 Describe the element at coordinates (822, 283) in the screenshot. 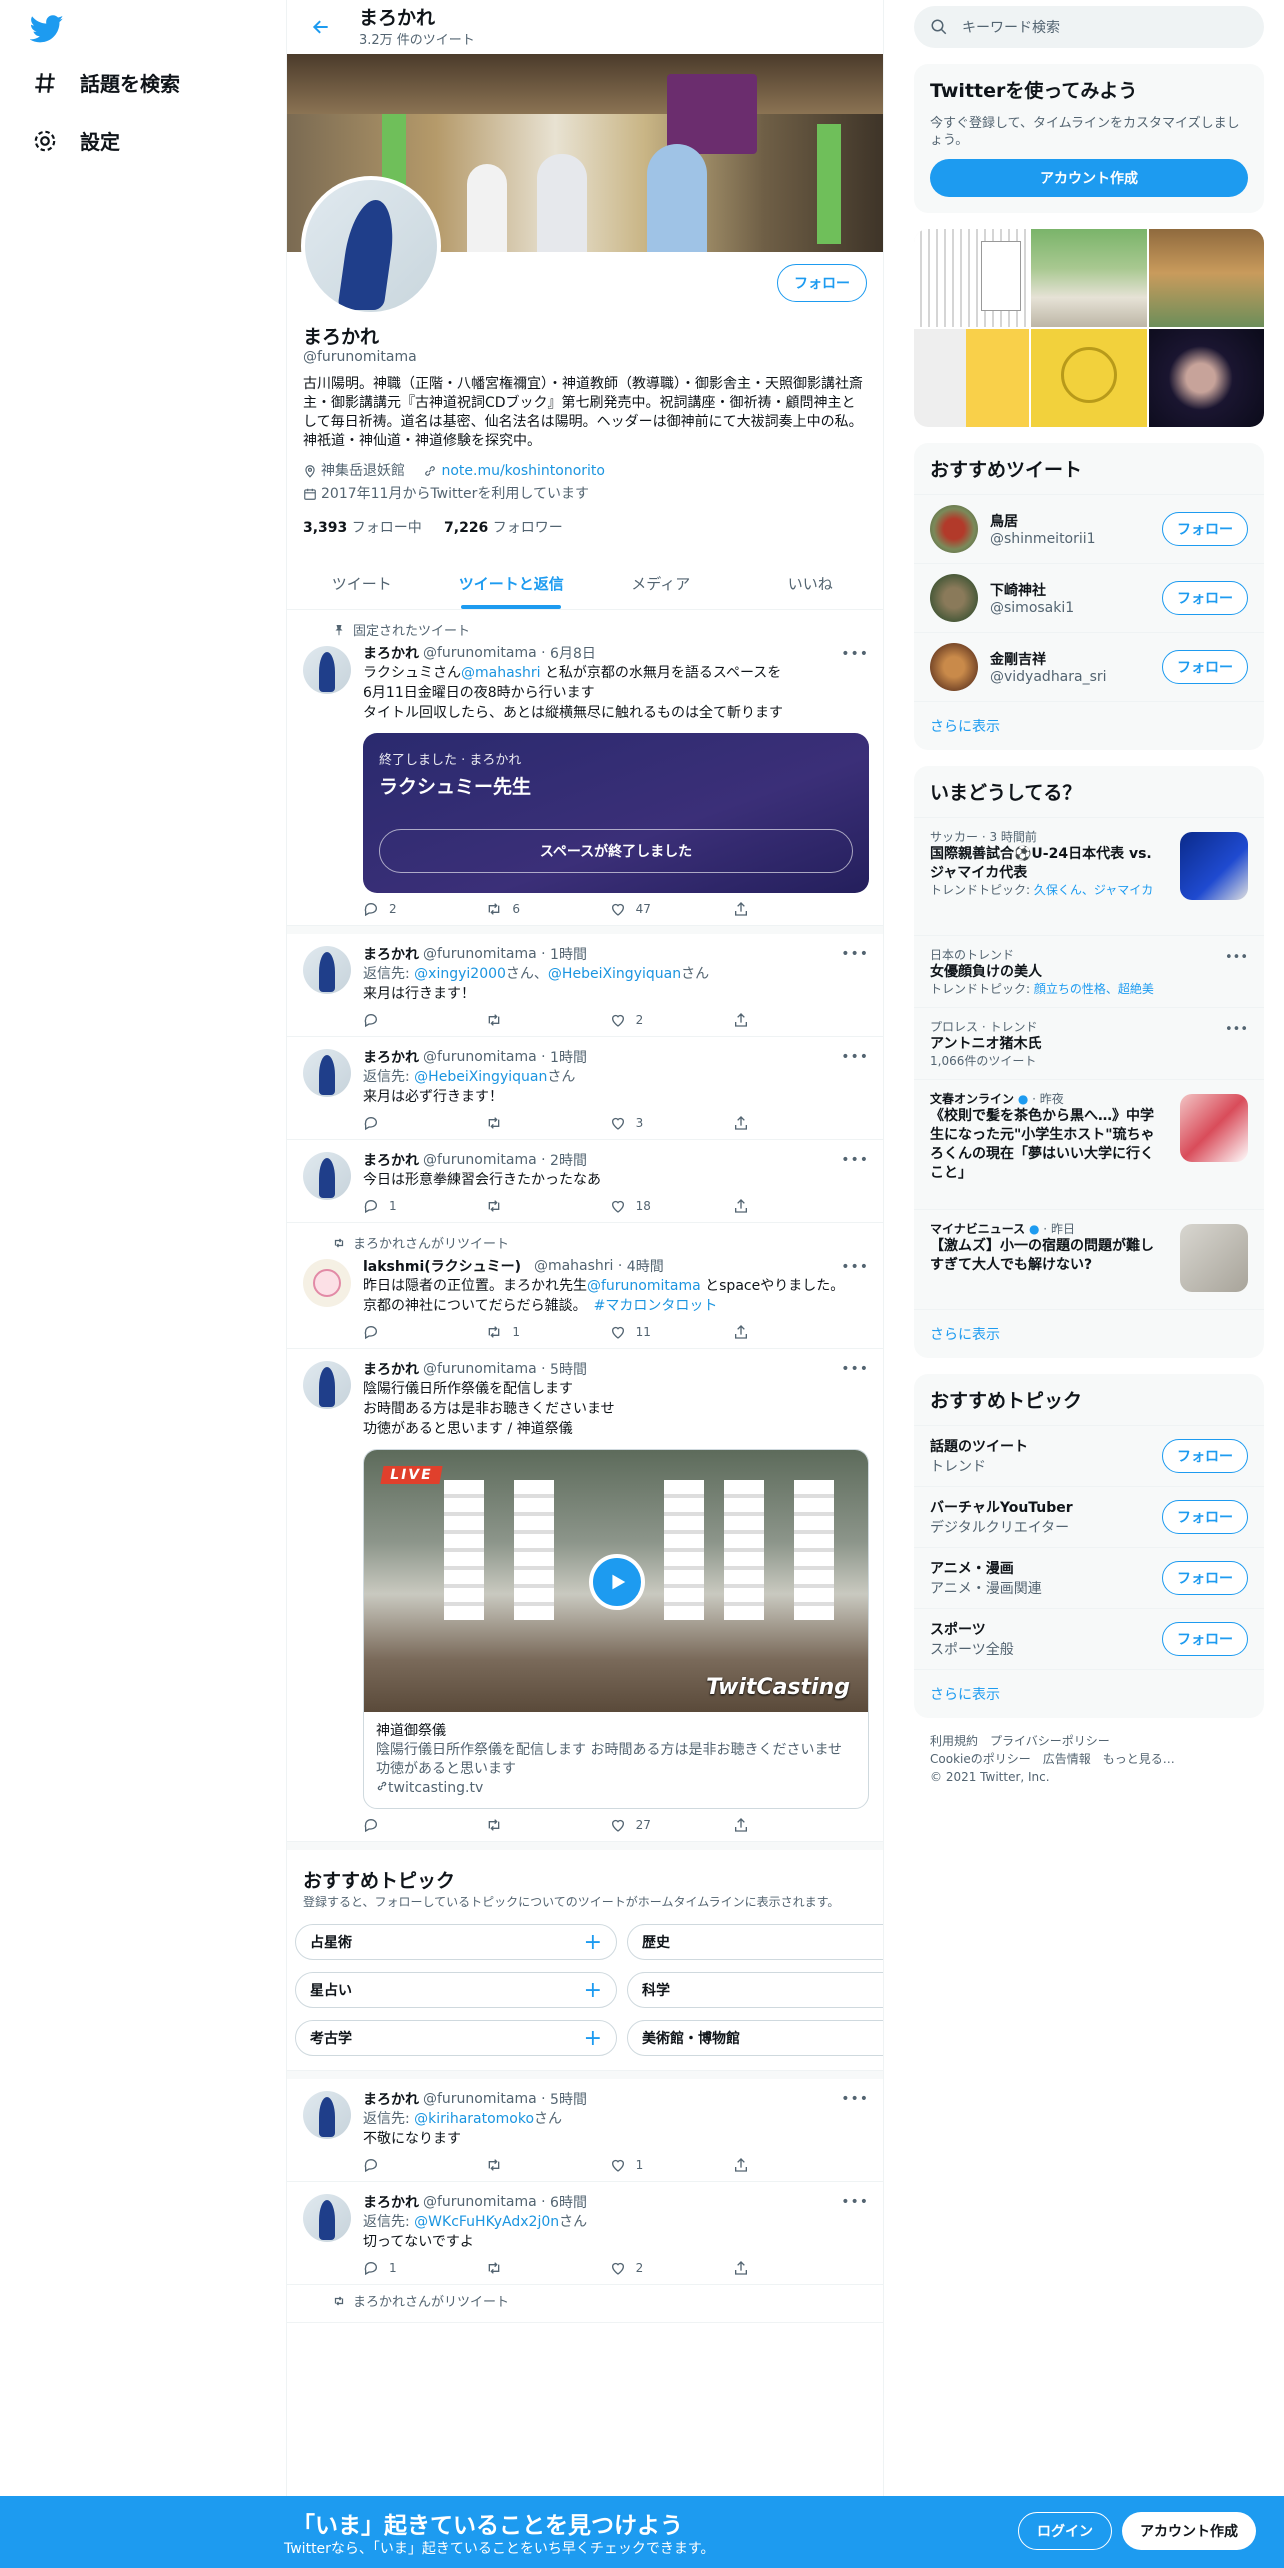

I see `profile-follow-button: フォロー` at that location.